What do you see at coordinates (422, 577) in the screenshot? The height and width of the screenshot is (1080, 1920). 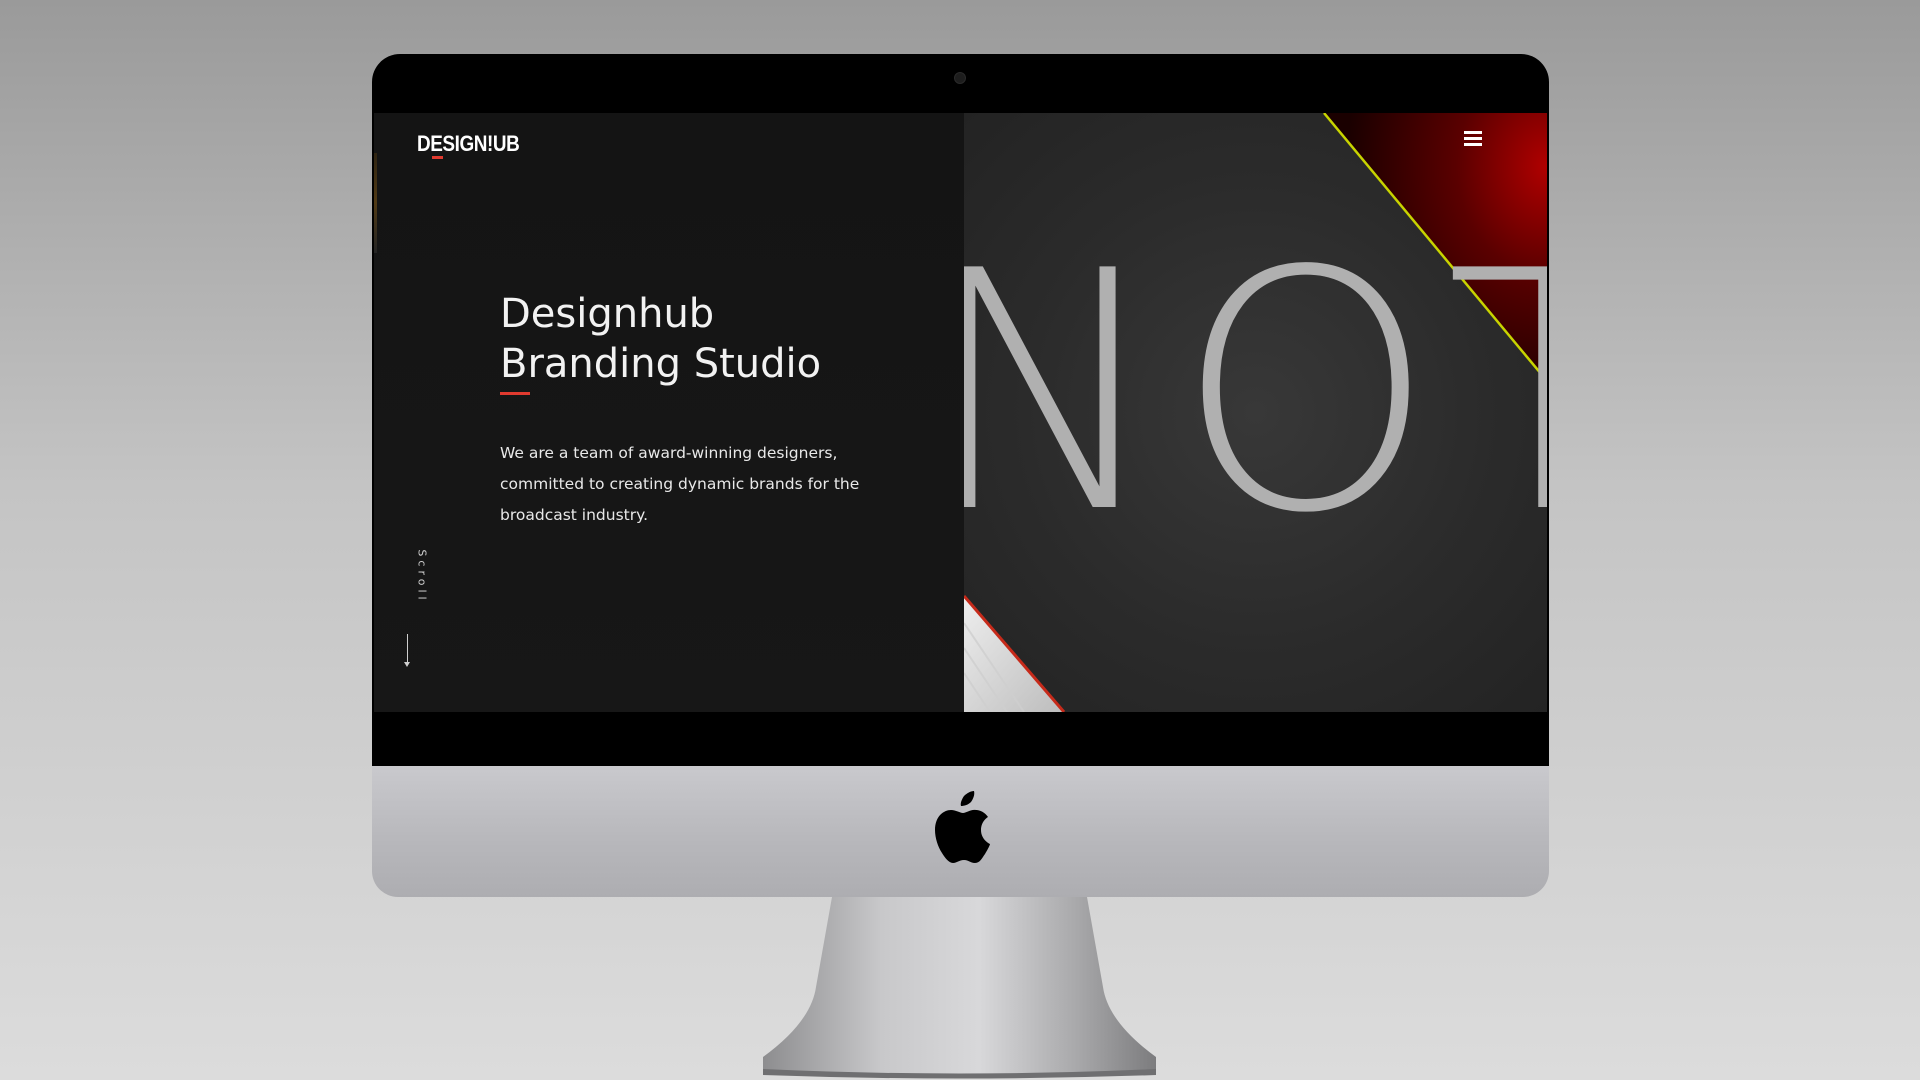 I see `scroll-label: Scroll` at bounding box center [422, 577].